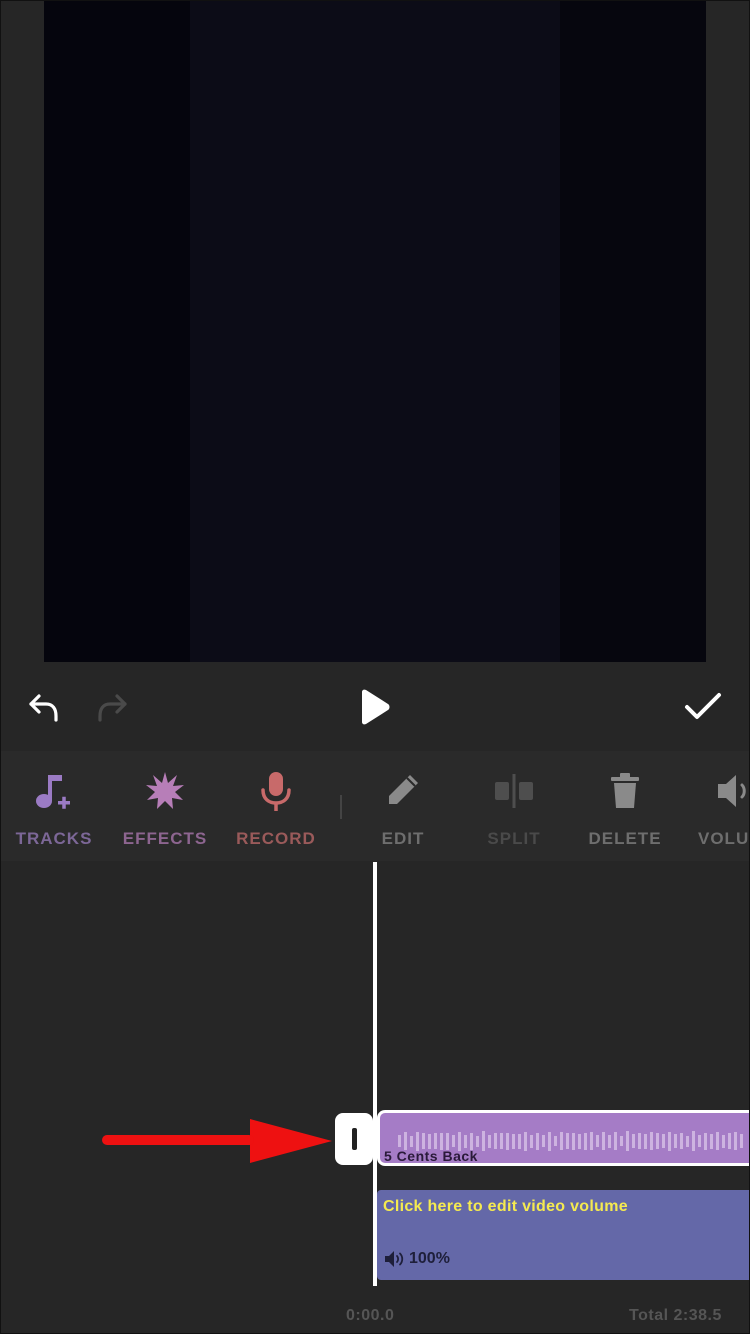 The height and width of the screenshot is (1334, 750). Describe the element at coordinates (625, 838) in the screenshot. I see `tool-delete-label: DELETE` at that location.